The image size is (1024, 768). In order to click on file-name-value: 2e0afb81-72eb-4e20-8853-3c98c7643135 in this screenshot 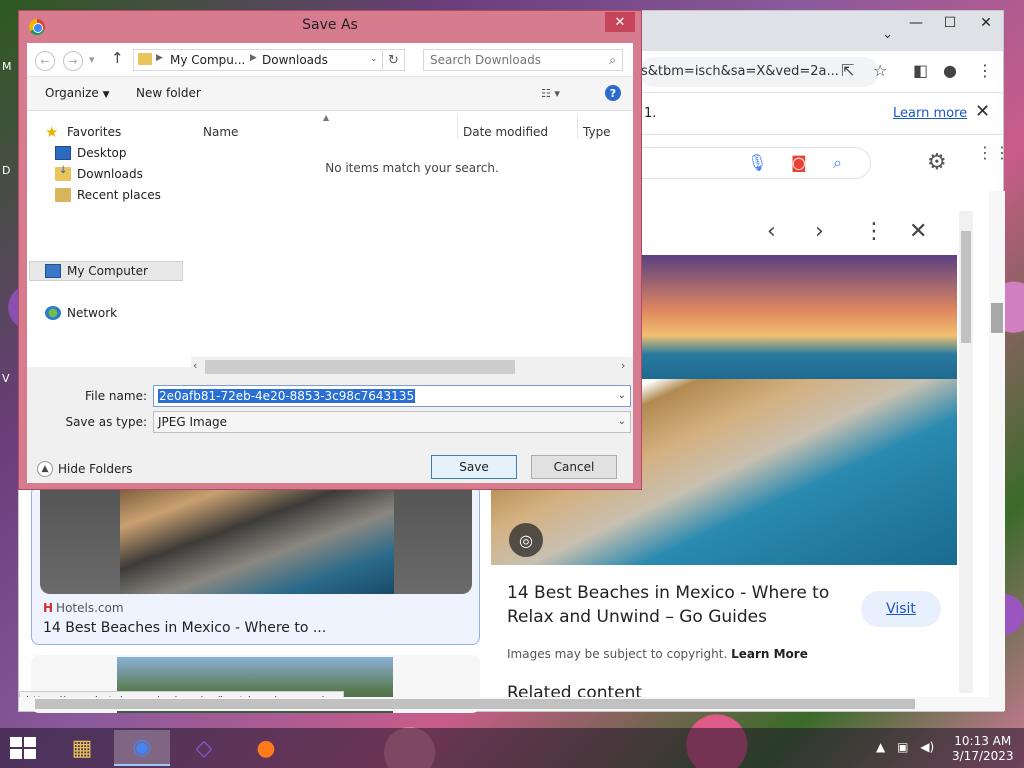, I will do `click(287, 396)`.